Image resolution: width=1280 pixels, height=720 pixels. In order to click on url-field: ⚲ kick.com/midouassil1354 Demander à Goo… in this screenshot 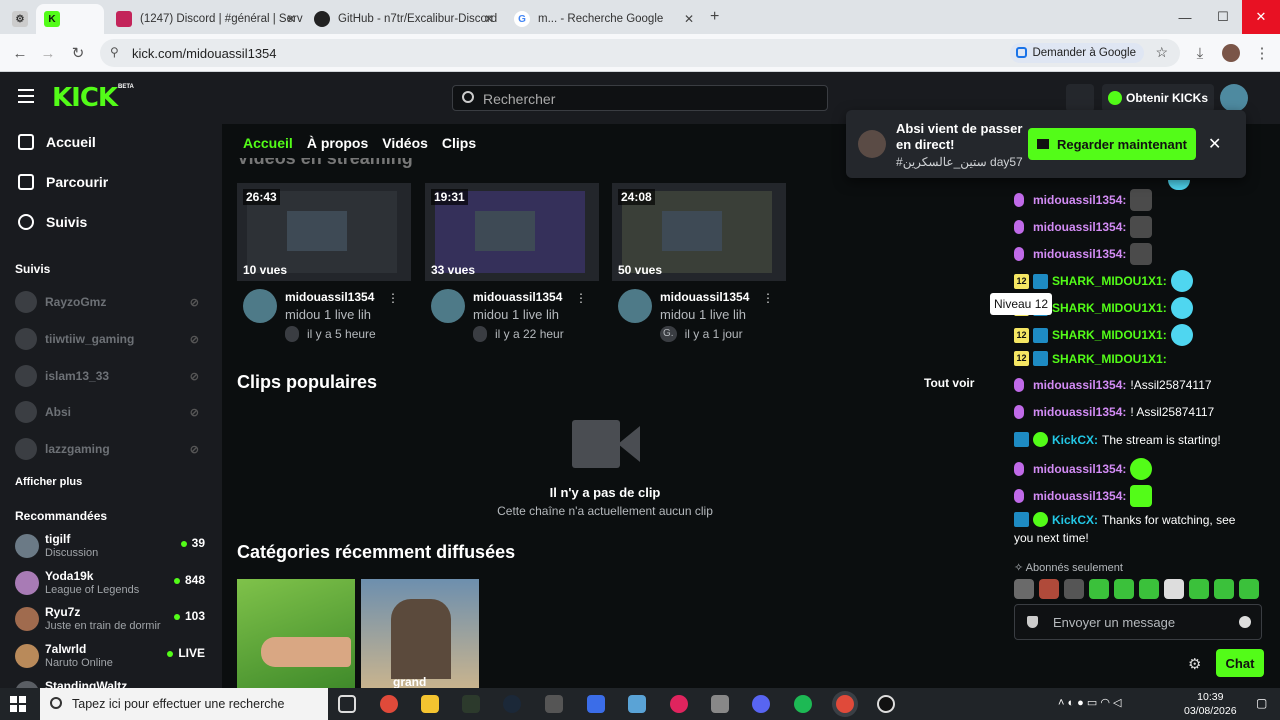, I will do `click(640, 53)`.